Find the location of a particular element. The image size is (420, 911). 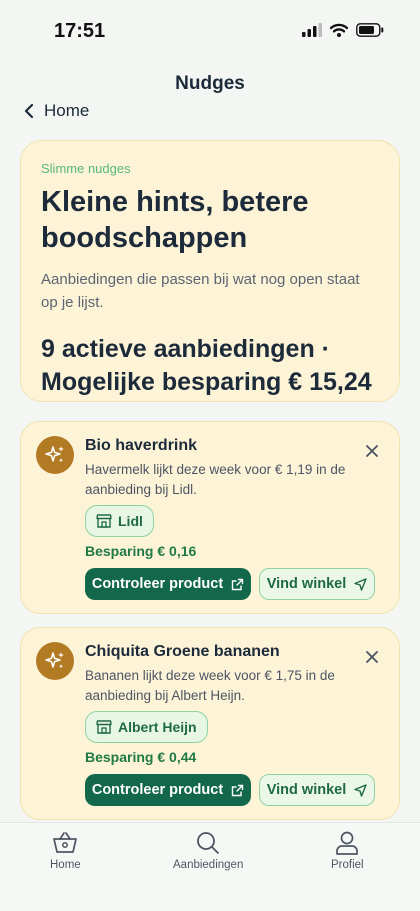

offer-title: Chiquita Groene bananen is located at coordinates (182, 651).